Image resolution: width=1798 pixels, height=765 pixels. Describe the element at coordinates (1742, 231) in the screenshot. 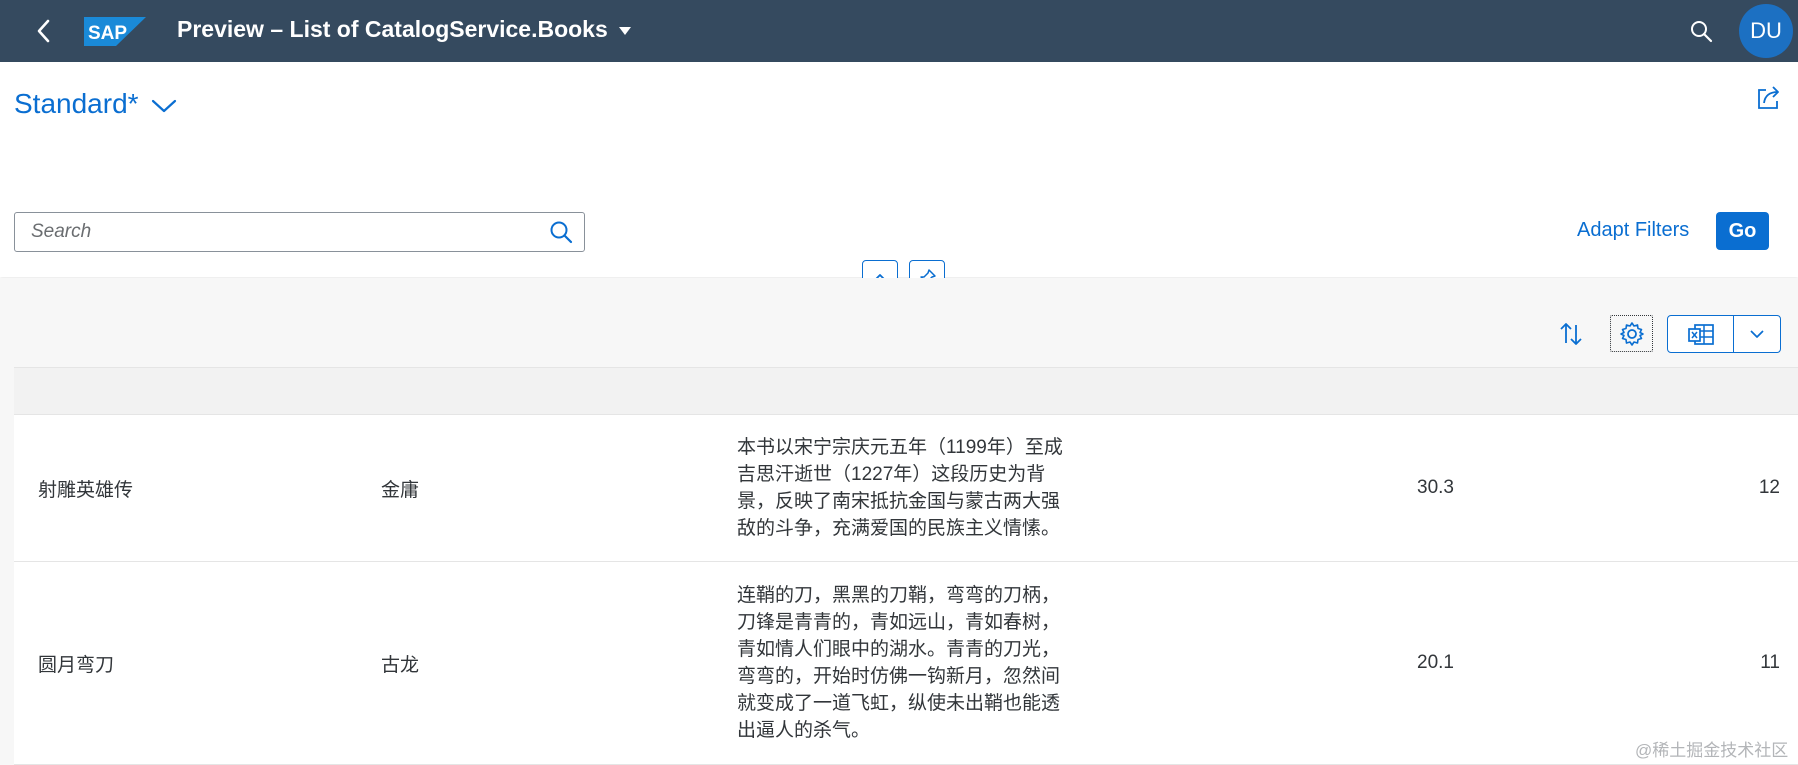

I see `go-button: Go` at that location.